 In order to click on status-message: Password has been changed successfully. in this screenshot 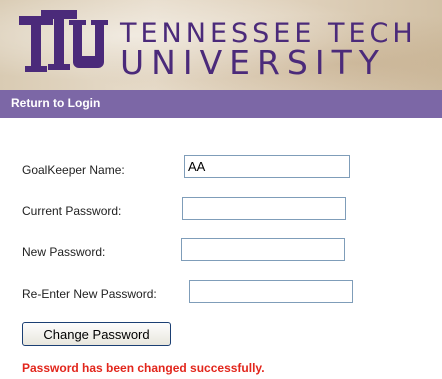, I will do `click(143, 368)`.